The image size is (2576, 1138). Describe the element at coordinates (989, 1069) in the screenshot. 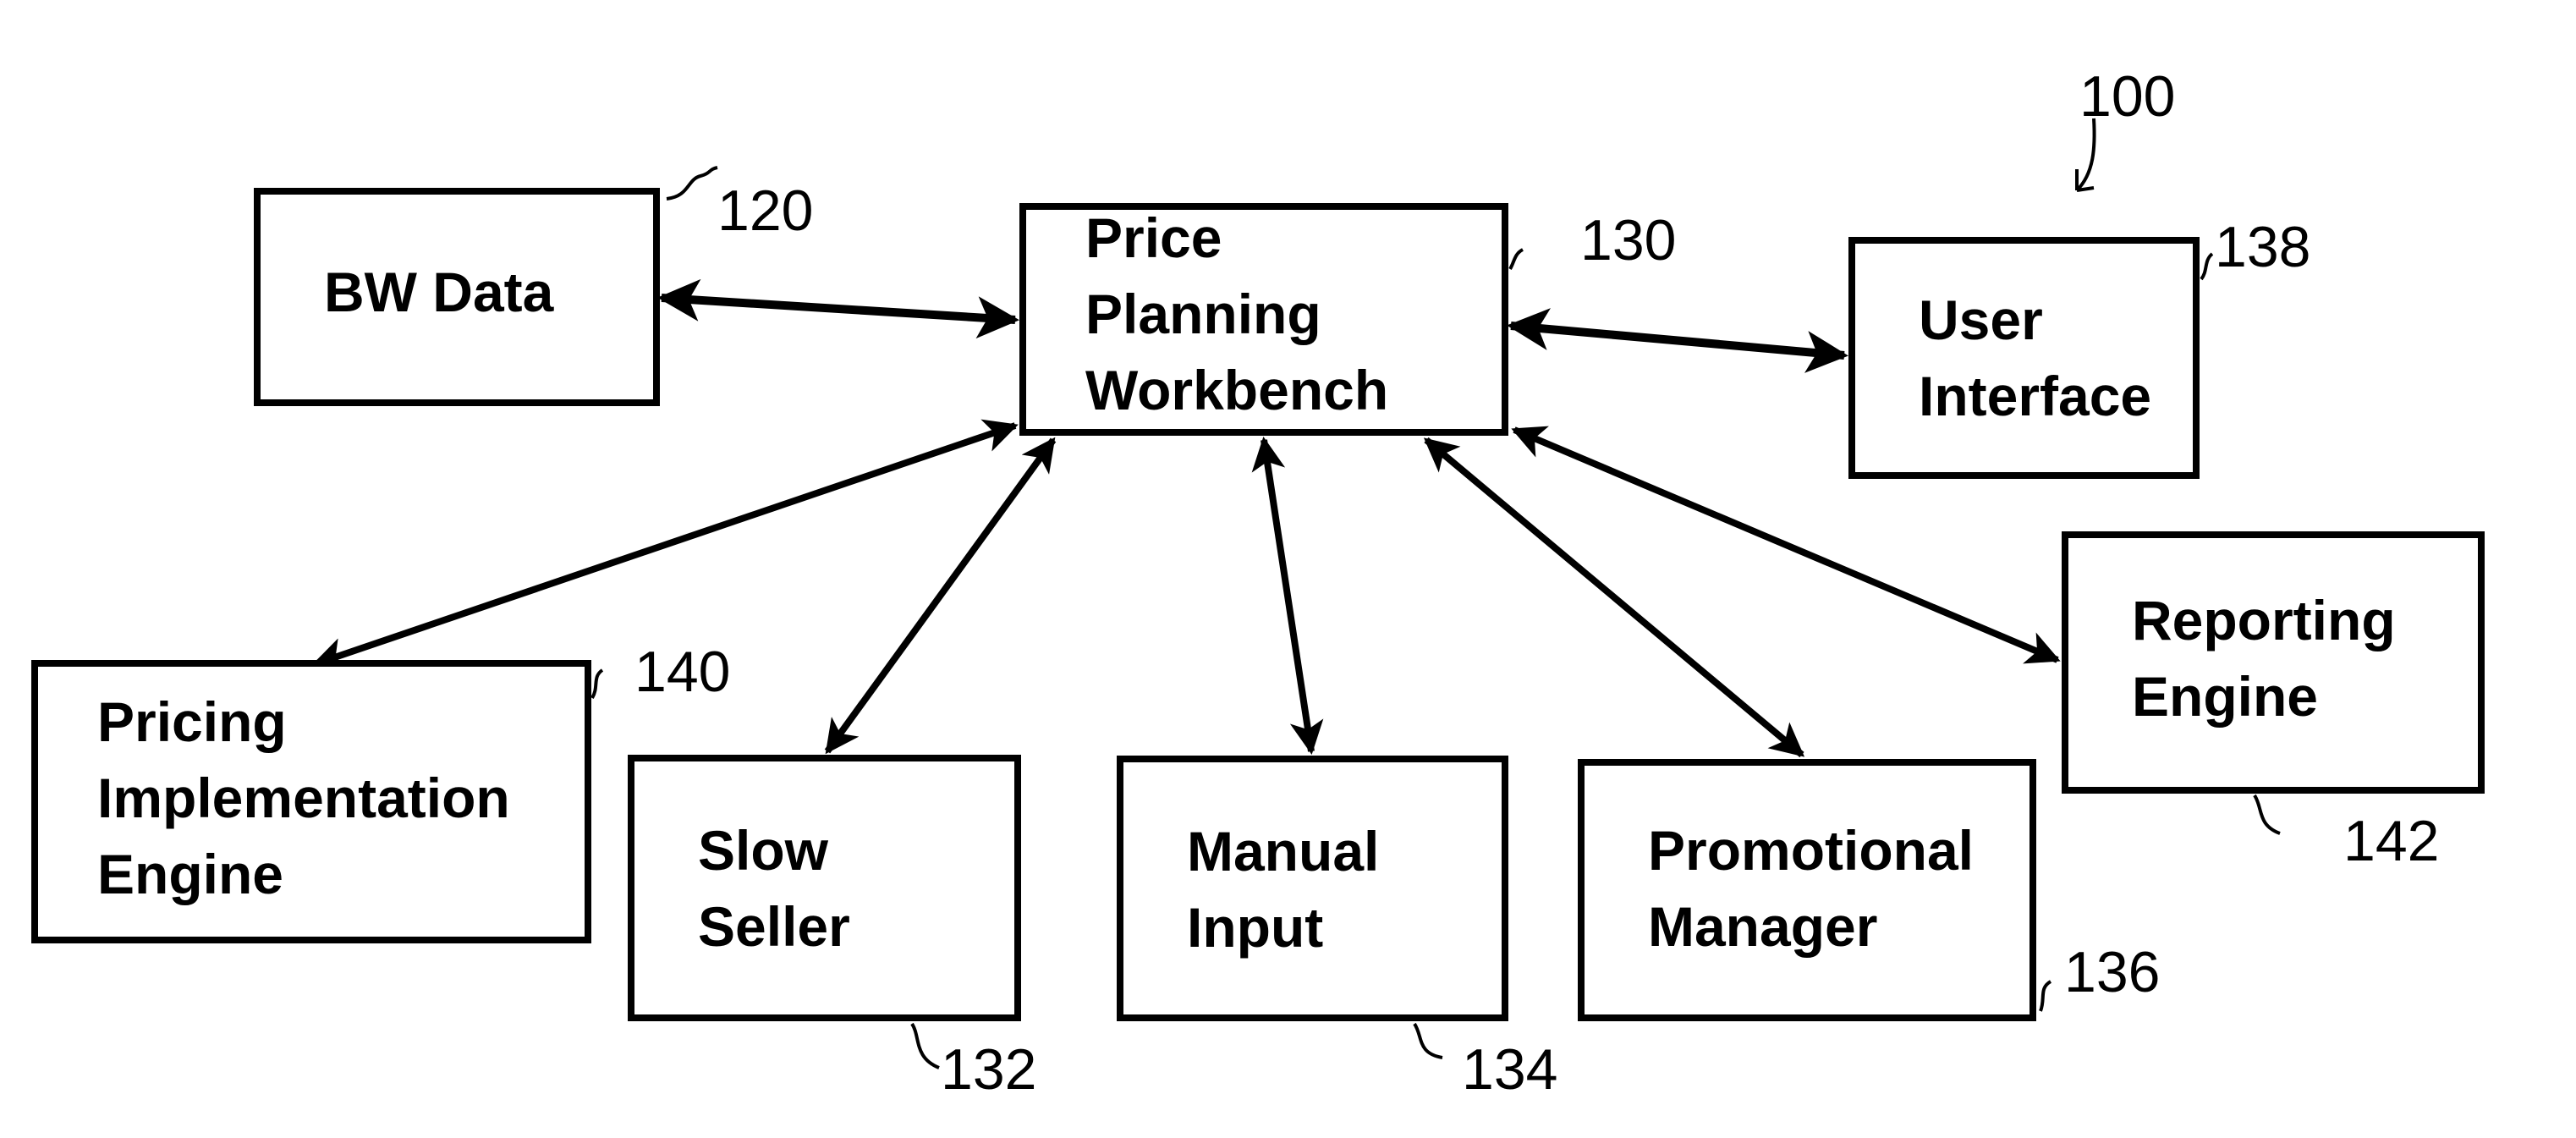

I see `slow-seller-ref: 132` at that location.